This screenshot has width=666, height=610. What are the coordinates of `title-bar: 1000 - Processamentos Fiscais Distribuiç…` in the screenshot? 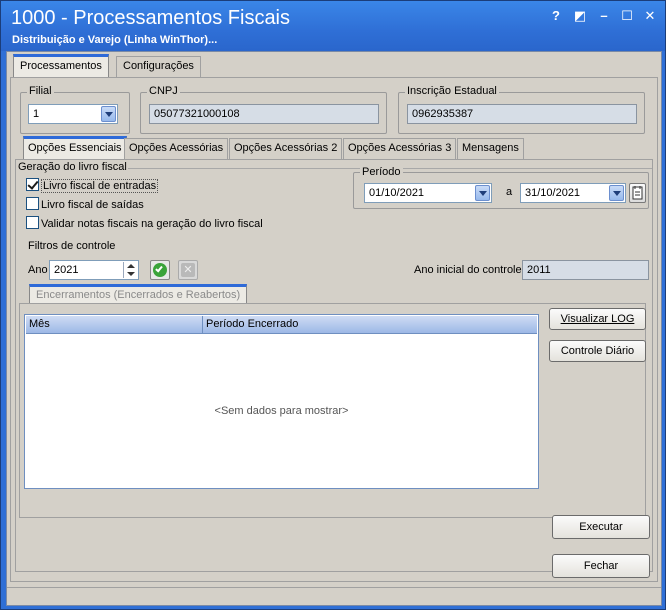 It's located at (333, 26).